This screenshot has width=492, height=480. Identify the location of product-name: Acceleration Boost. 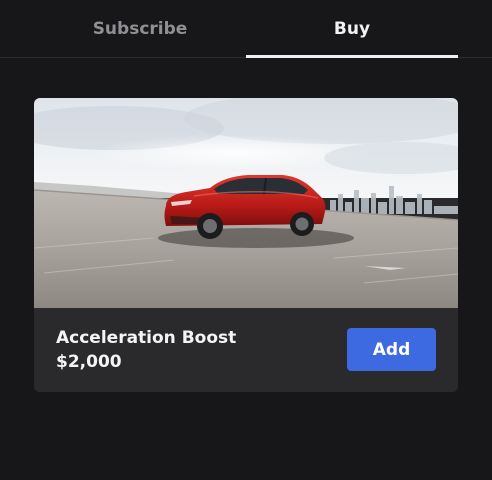
(146, 338).